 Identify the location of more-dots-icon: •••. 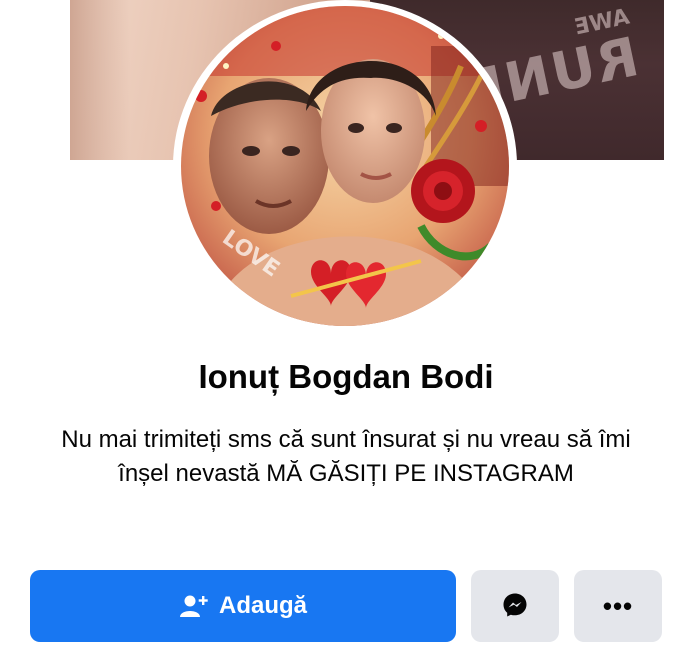
(618, 606).